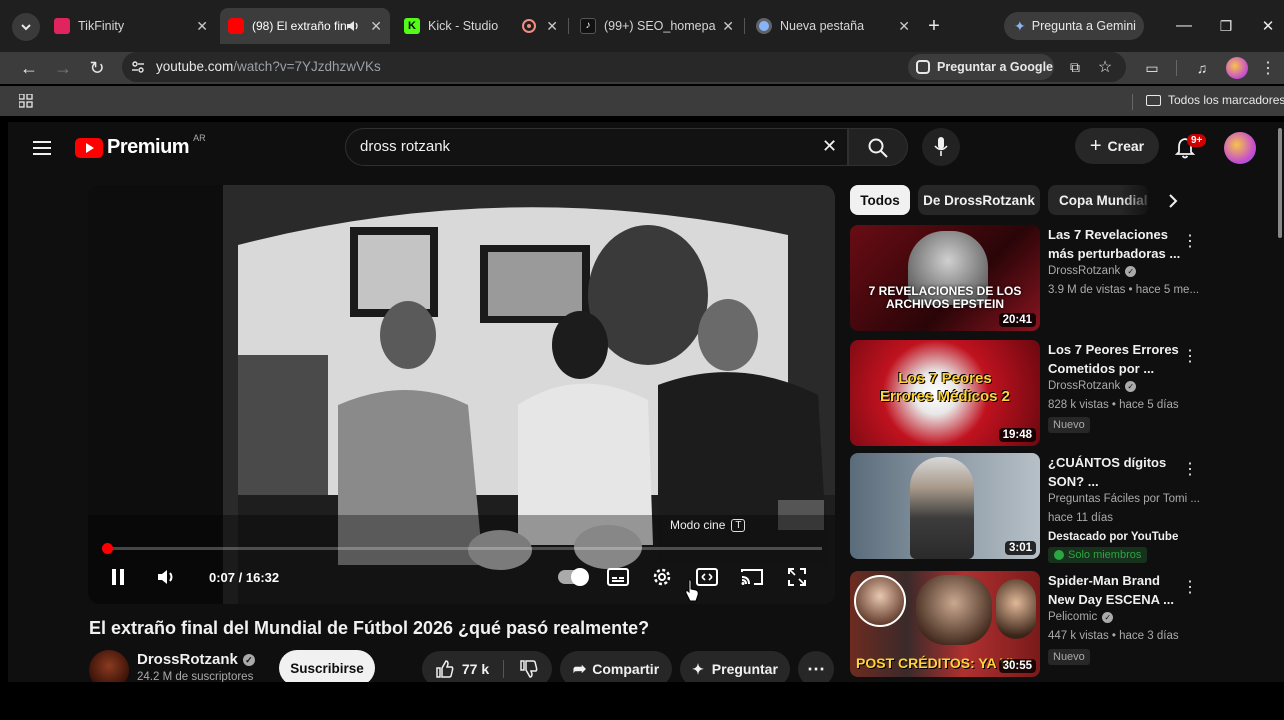  What do you see at coordinates (1098, 555) in the screenshot?
I see `members-only-badge: Solo miembros` at bounding box center [1098, 555].